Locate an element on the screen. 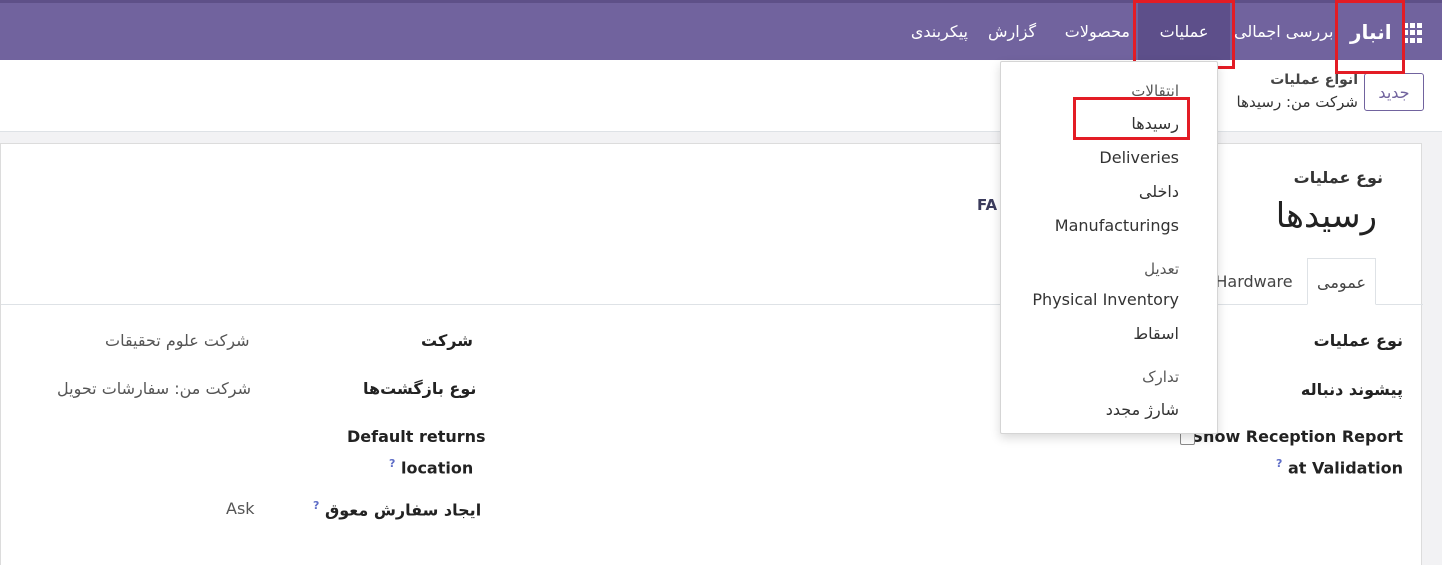 This screenshot has width=1442, height=565. dropdown-item-manufacturings: Manufacturings is located at coordinates (1117, 225).